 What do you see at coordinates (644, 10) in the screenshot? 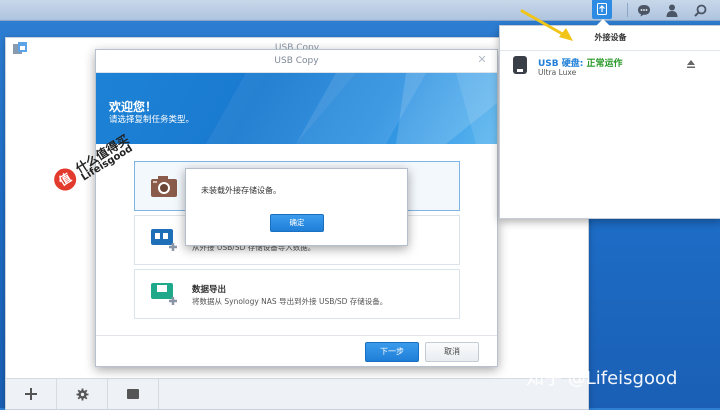
I see `chat-icon` at bounding box center [644, 10].